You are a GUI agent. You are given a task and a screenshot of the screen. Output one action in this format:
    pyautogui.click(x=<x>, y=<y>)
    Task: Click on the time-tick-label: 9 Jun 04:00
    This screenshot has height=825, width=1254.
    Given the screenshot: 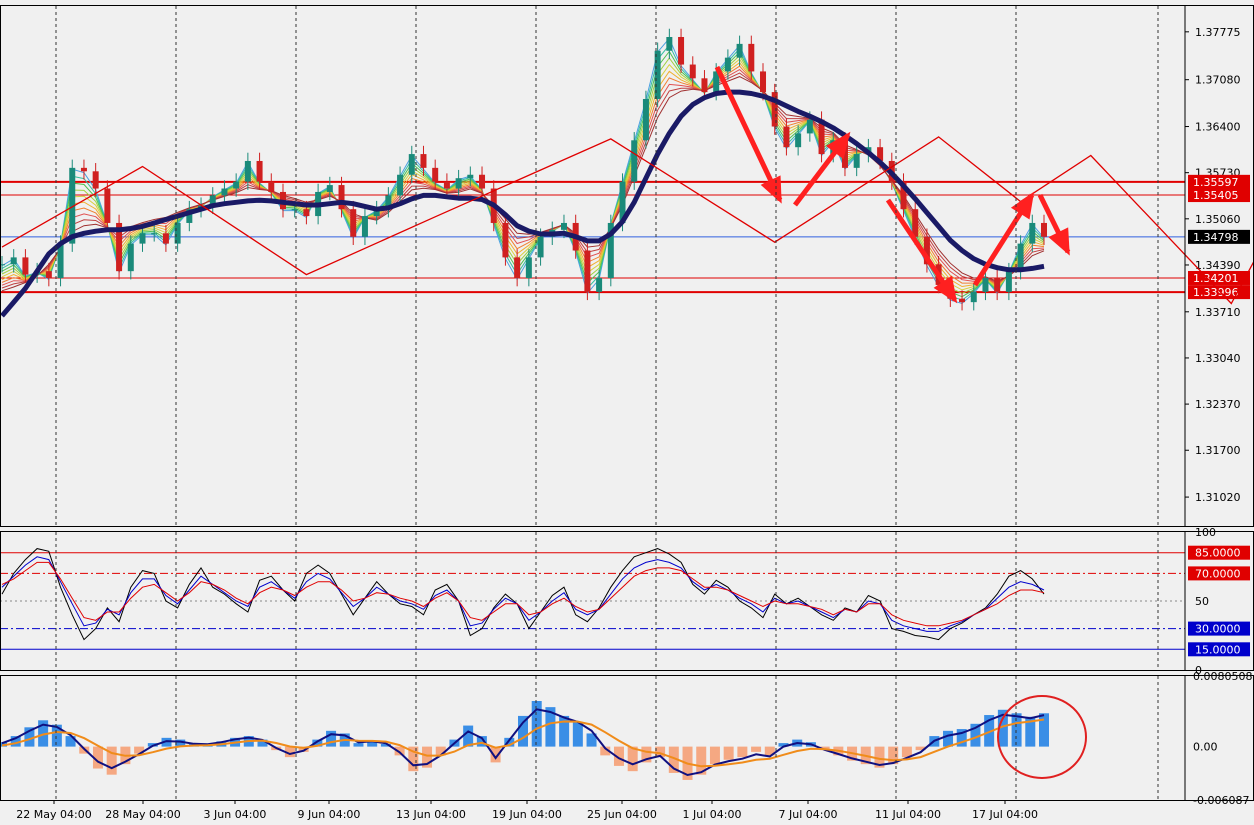 What is the action you would take?
    pyautogui.click(x=329, y=814)
    